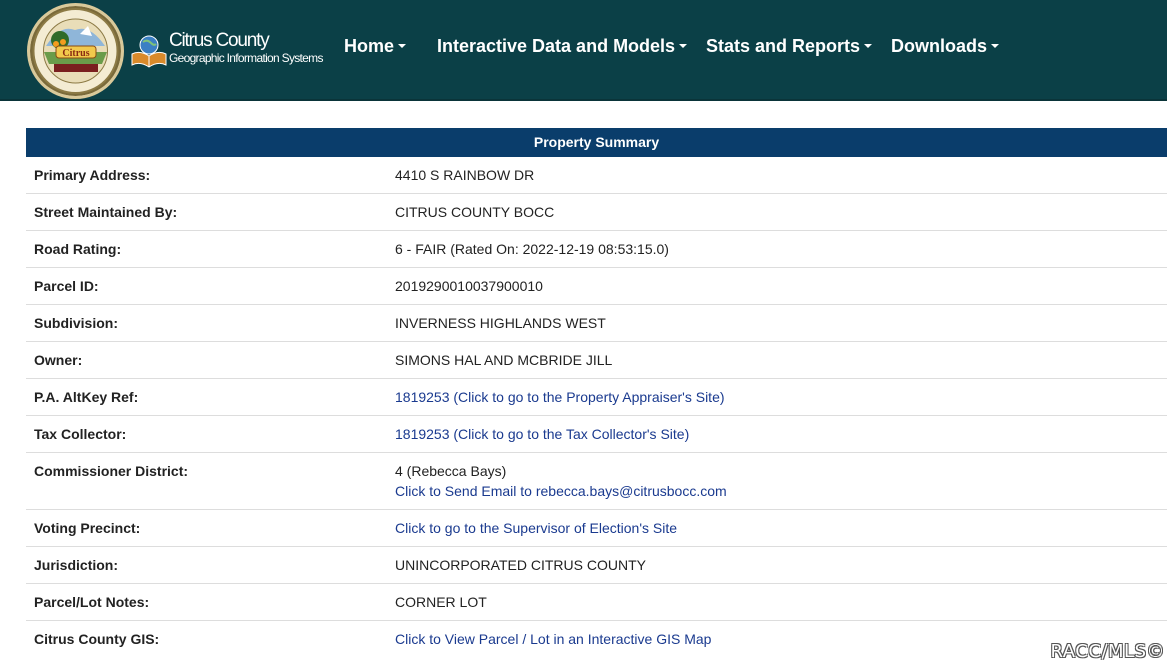 The image size is (1167, 665). What do you see at coordinates (246, 58) in the screenshot?
I see `gis-brand-subtitle: Geographic Information Systems` at bounding box center [246, 58].